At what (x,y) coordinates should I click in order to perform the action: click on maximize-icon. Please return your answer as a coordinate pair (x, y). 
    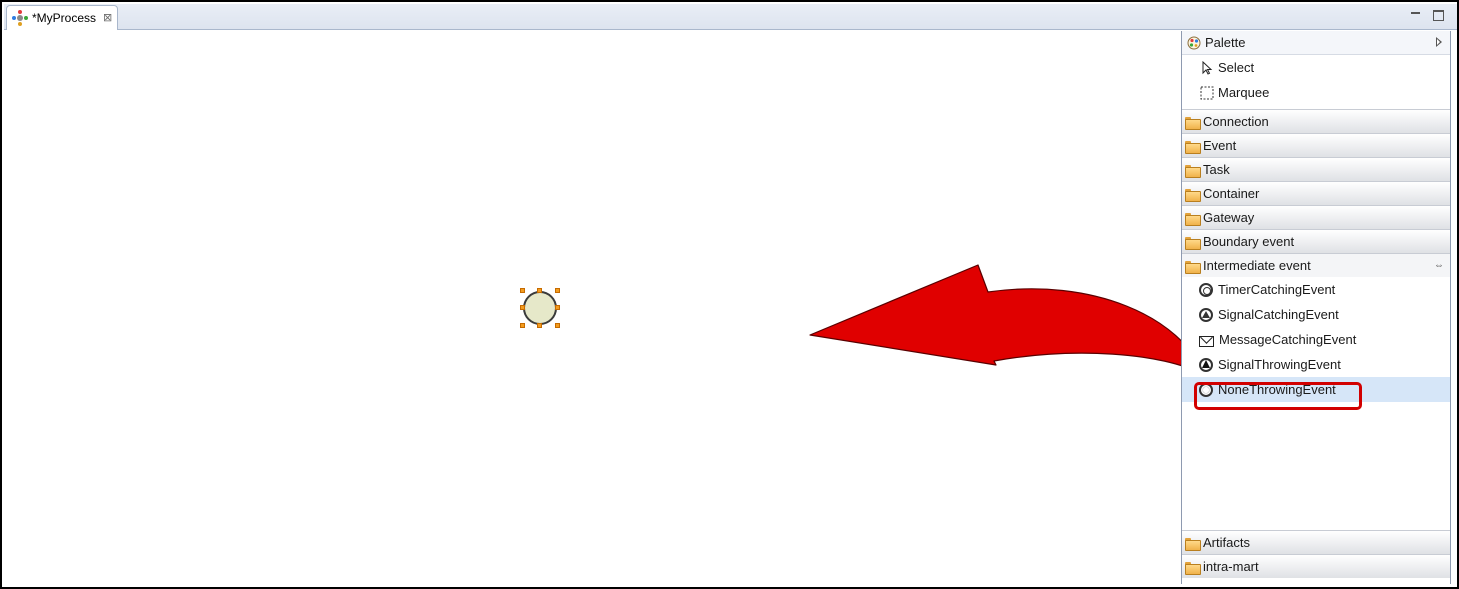
    Looking at the image, I should click on (1438, 15).